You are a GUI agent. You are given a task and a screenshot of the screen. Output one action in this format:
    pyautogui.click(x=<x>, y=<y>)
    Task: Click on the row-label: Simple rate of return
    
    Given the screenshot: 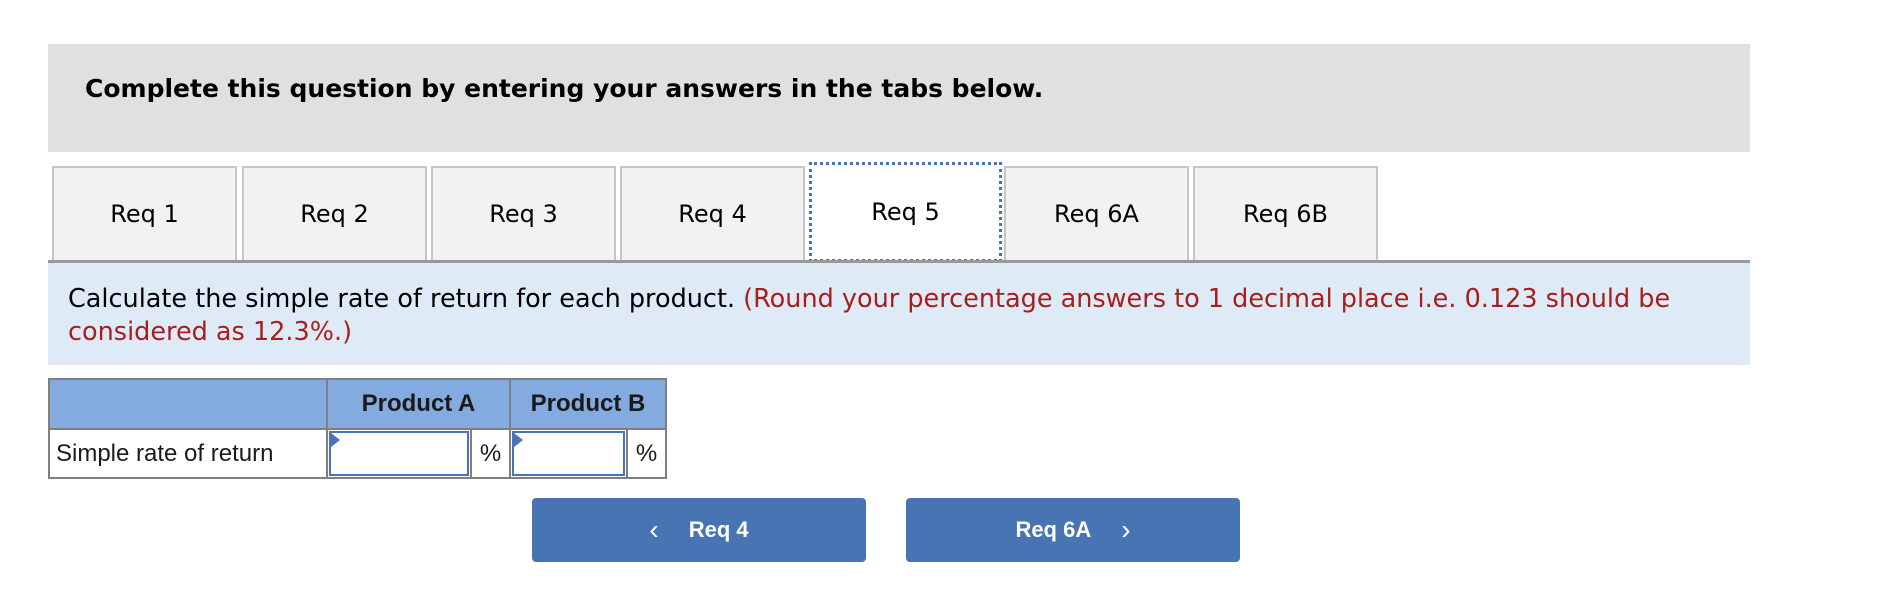 What is the action you would take?
    pyautogui.click(x=188, y=453)
    